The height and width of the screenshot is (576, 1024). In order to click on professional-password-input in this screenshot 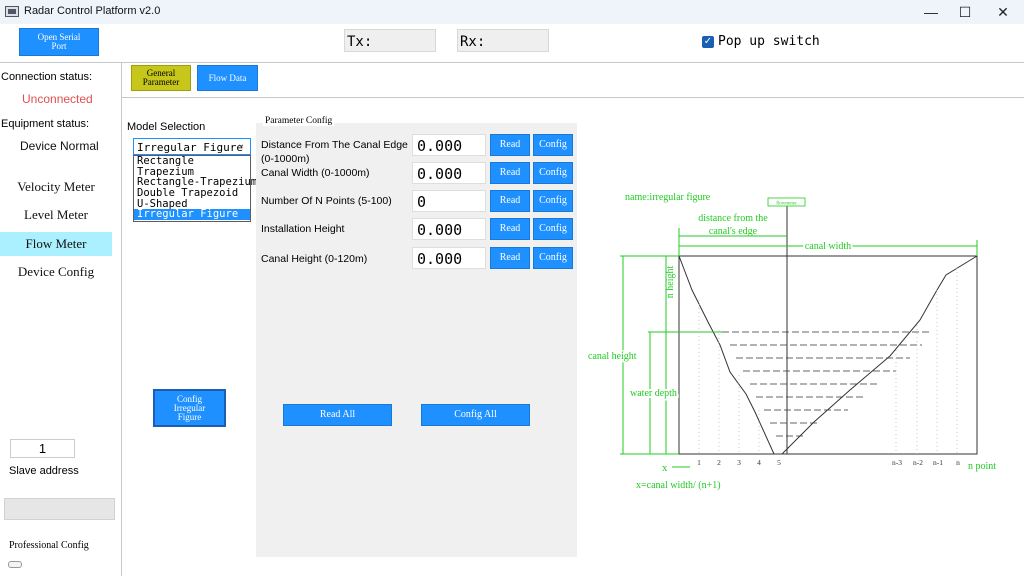, I will do `click(59, 509)`.